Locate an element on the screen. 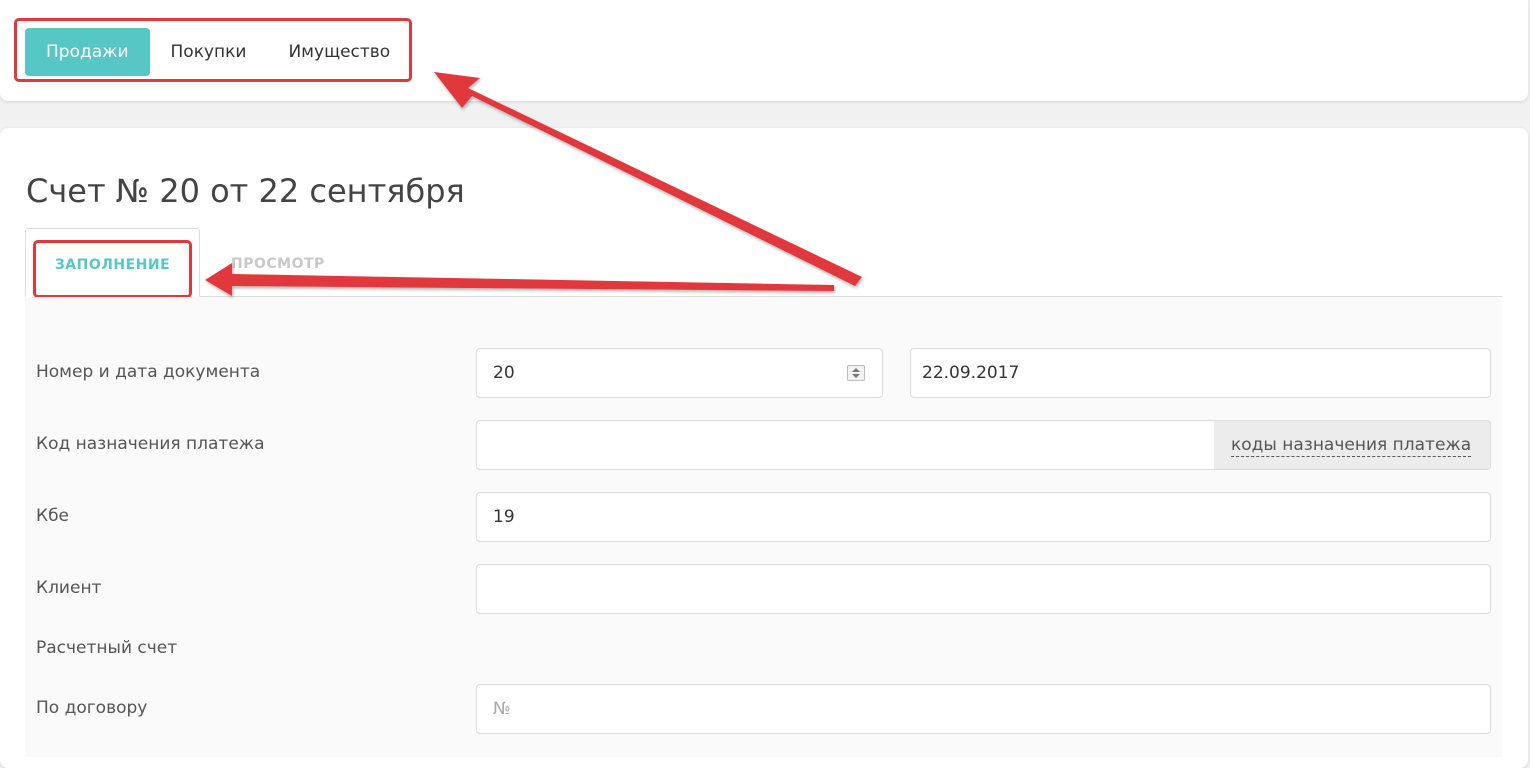 Image resolution: width=1530 pixels, height=768 pixels. document-date-value: 22.09.2017 is located at coordinates (971, 373).